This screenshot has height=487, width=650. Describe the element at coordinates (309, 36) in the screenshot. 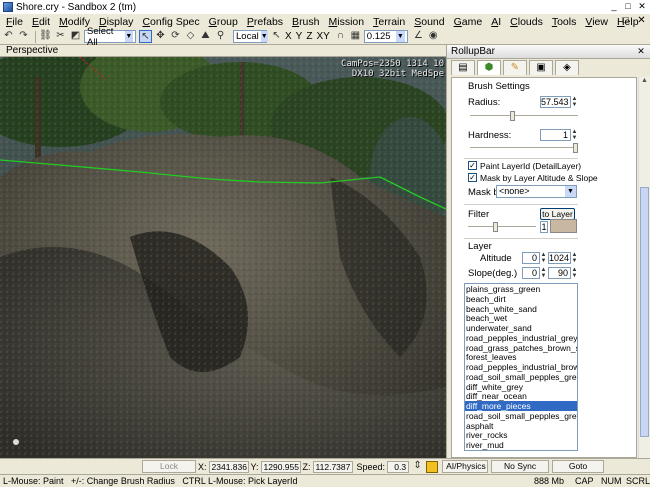

I see `axis-z-button: Z` at that location.